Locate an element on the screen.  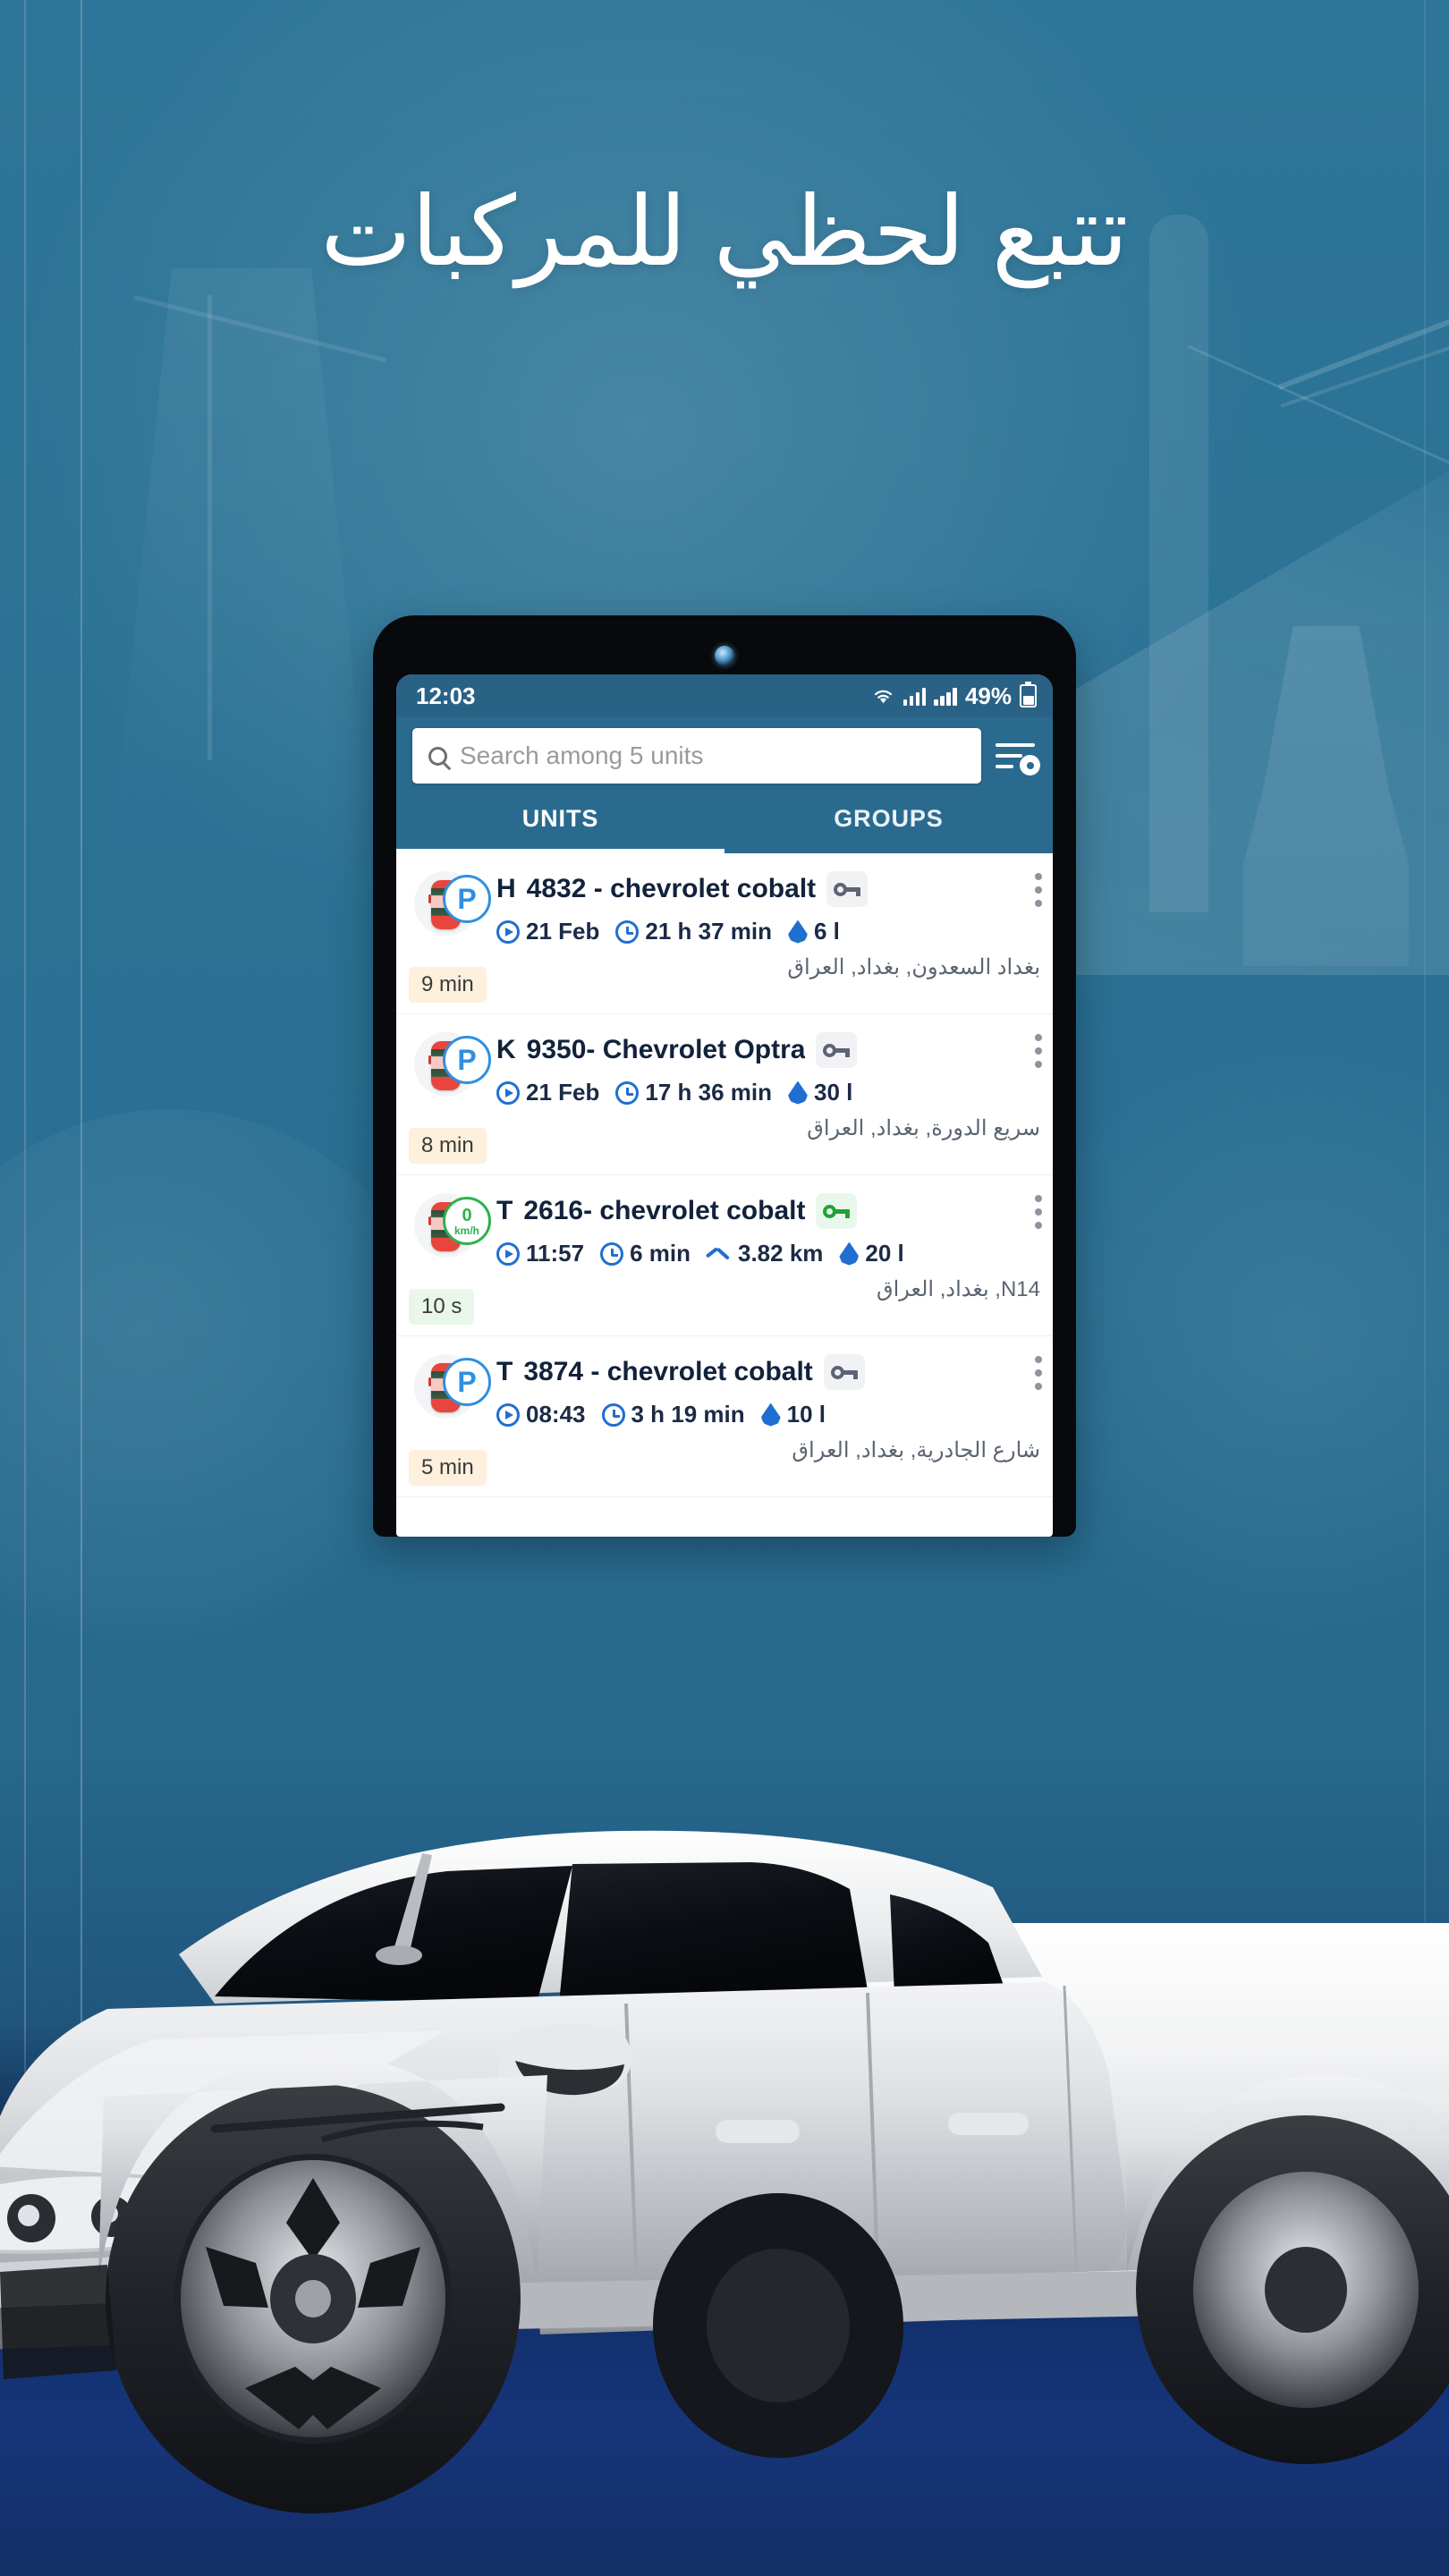
time-badge: 9 min is located at coordinates (448, 985).